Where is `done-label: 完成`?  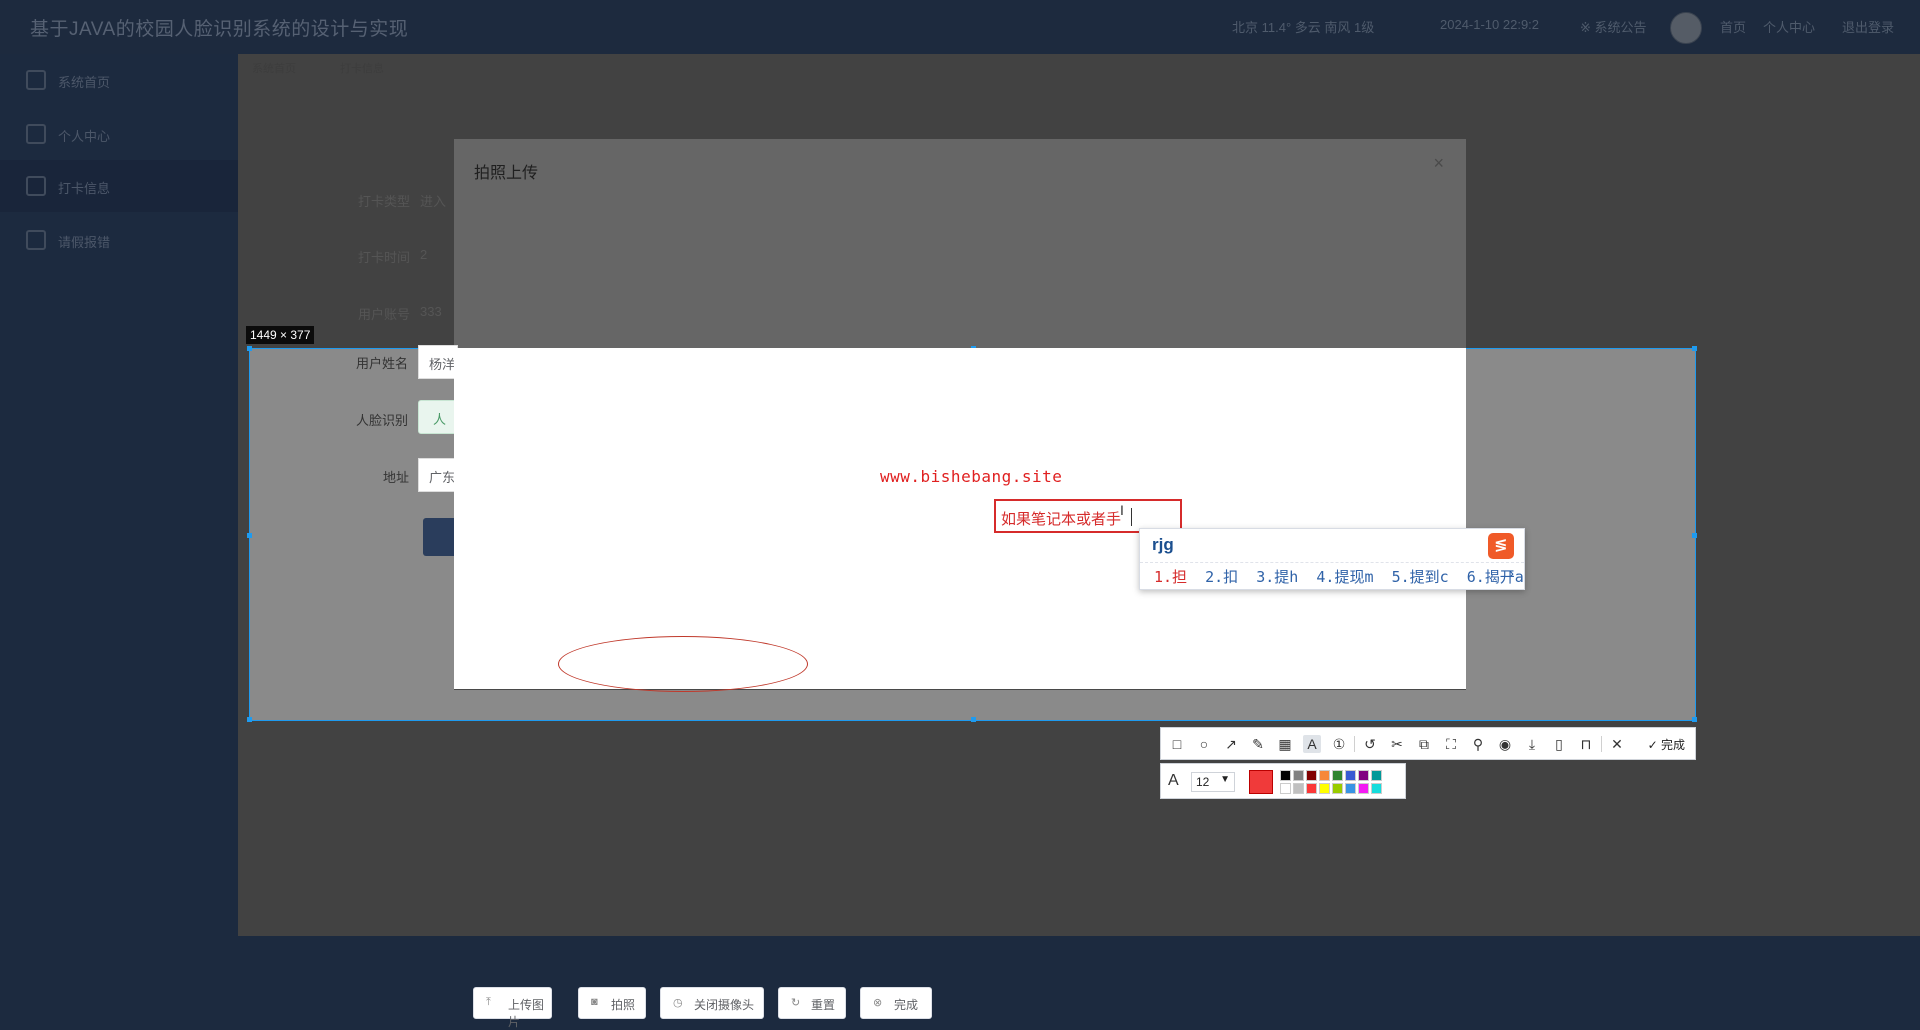 done-label: 完成 is located at coordinates (1672, 745).